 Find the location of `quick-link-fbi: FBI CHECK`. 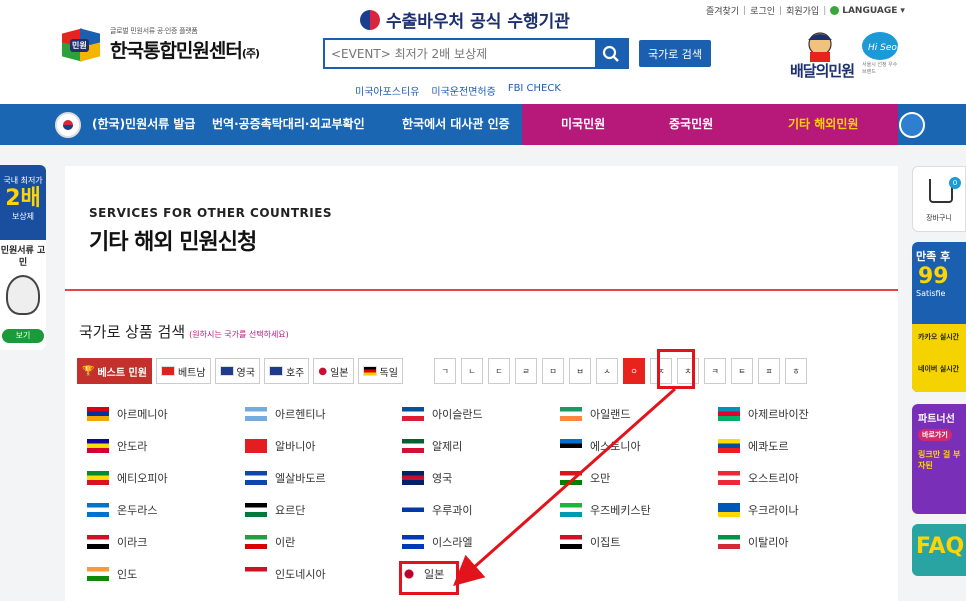

quick-link-fbi: FBI CHECK is located at coordinates (534, 90).